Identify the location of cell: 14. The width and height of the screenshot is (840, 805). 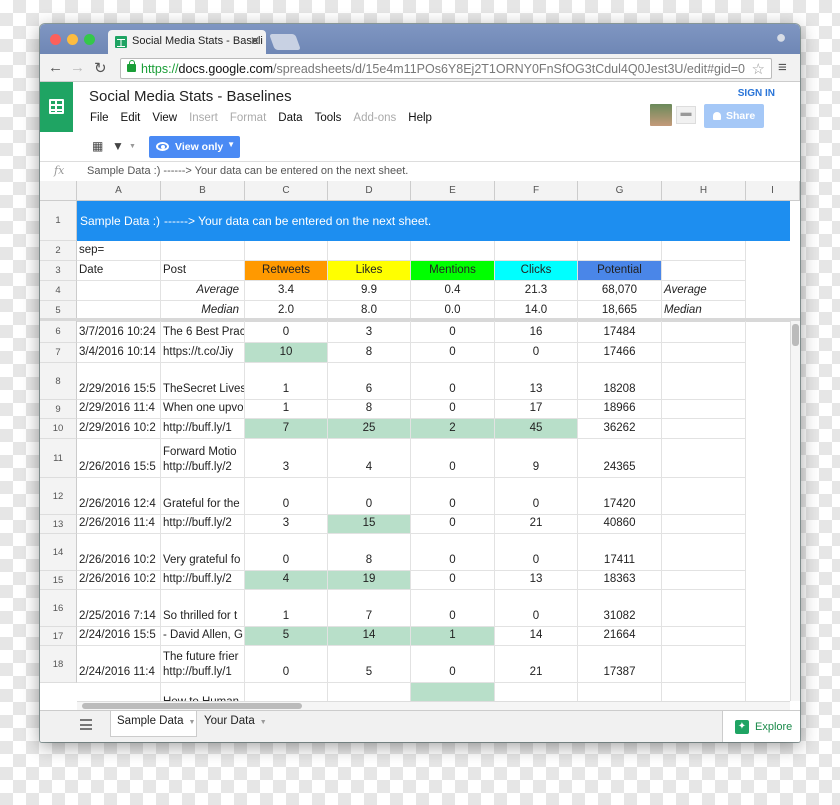
(369, 636).